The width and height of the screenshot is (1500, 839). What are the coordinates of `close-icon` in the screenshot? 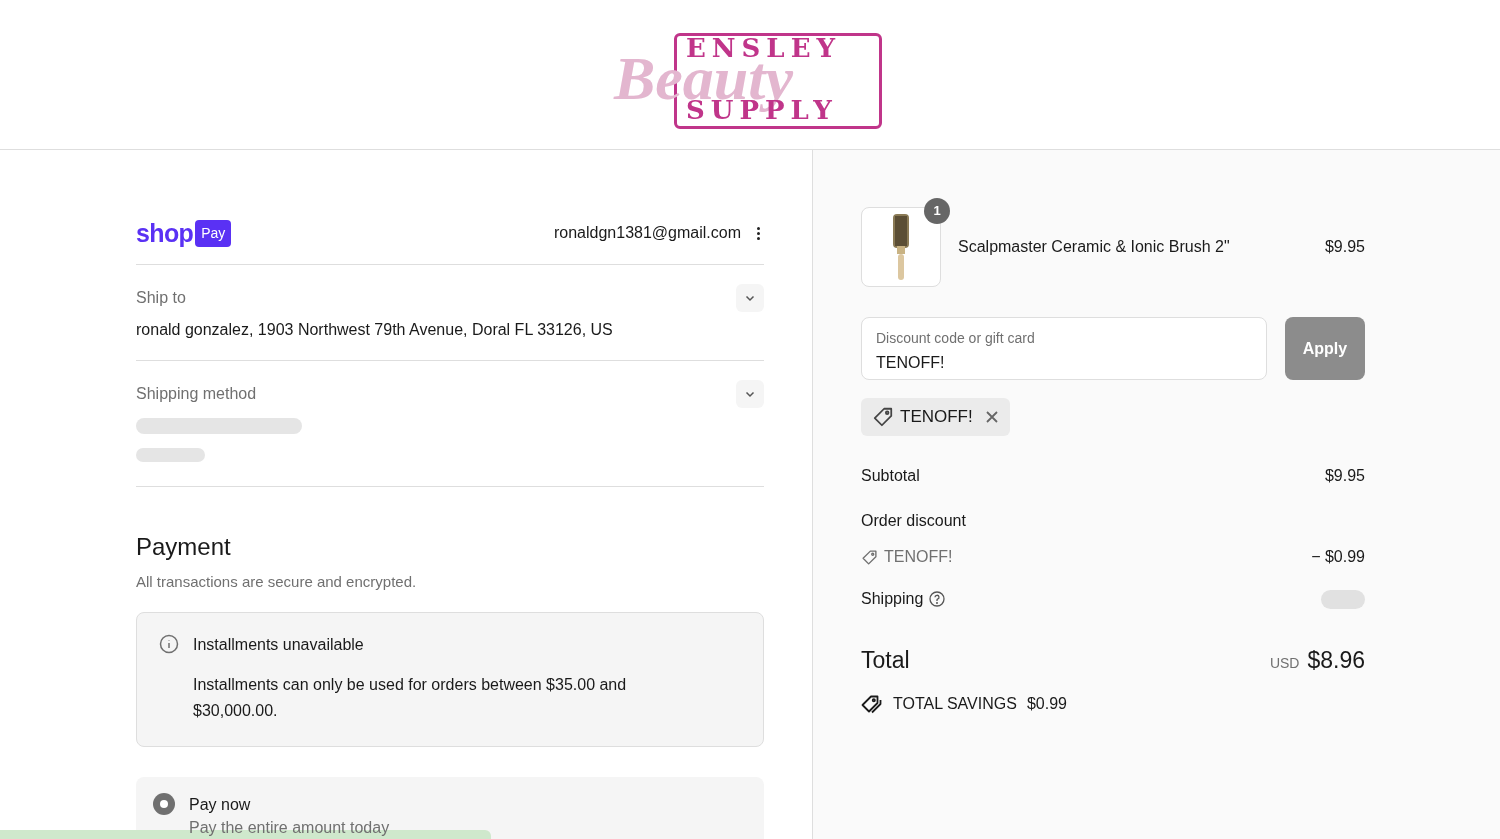 It's located at (991, 417).